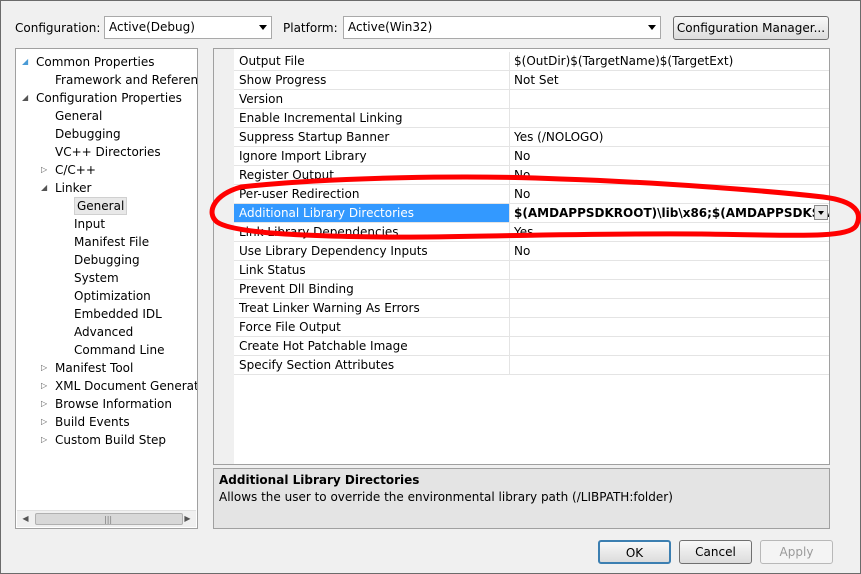  What do you see at coordinates (96, 278) in the screenshot?
I see `tree-item: System` at bounding box center [96, 278].